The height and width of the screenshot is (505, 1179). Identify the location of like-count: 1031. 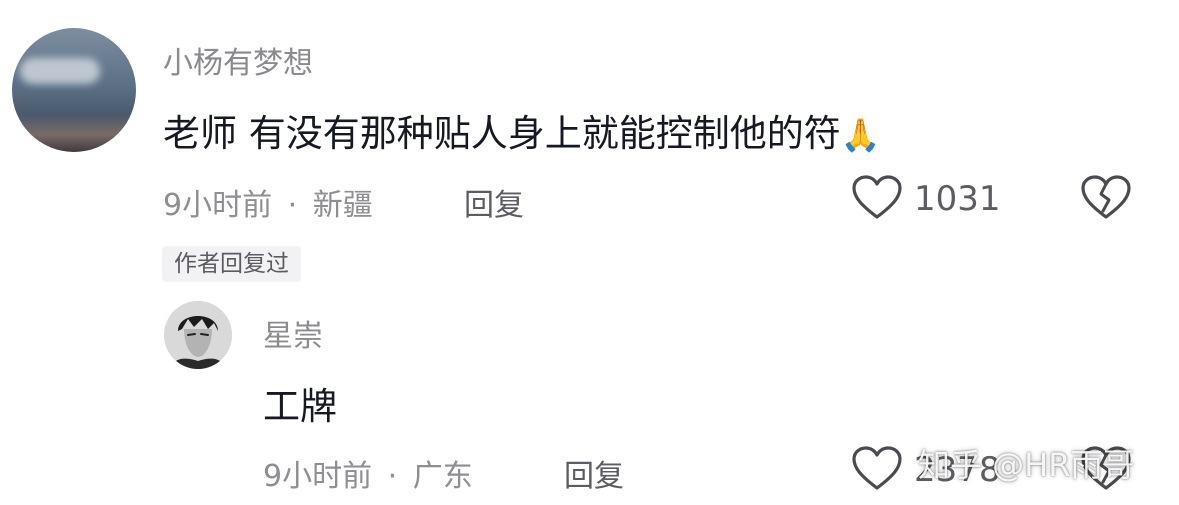
(957, 199).